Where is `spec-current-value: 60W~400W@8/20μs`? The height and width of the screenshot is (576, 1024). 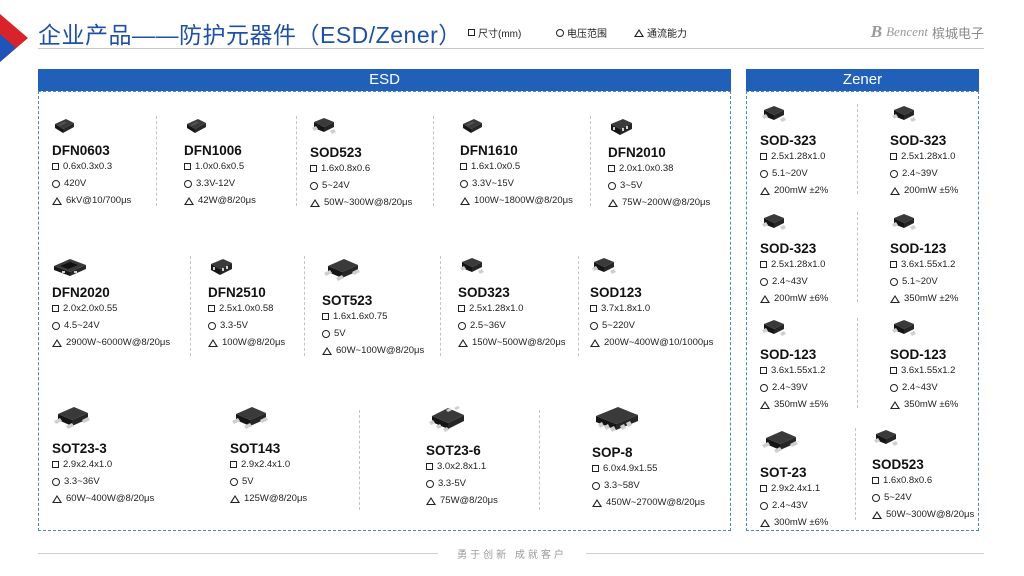
spec-current-value: 60W~400W@8/20μs is located at coordinates (110, 498).